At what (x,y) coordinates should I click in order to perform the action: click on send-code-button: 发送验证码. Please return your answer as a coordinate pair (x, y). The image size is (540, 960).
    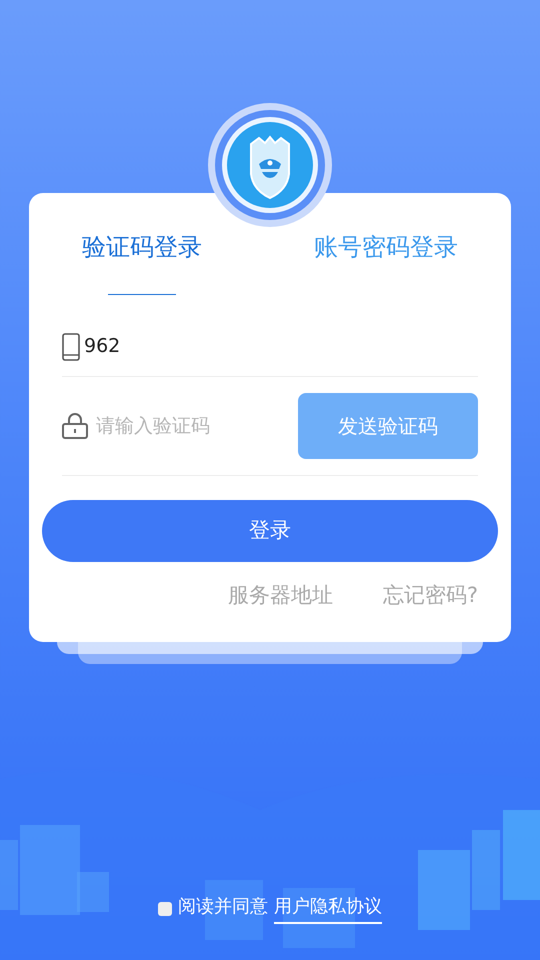
    Looking at the image, I should click on (388, 426).